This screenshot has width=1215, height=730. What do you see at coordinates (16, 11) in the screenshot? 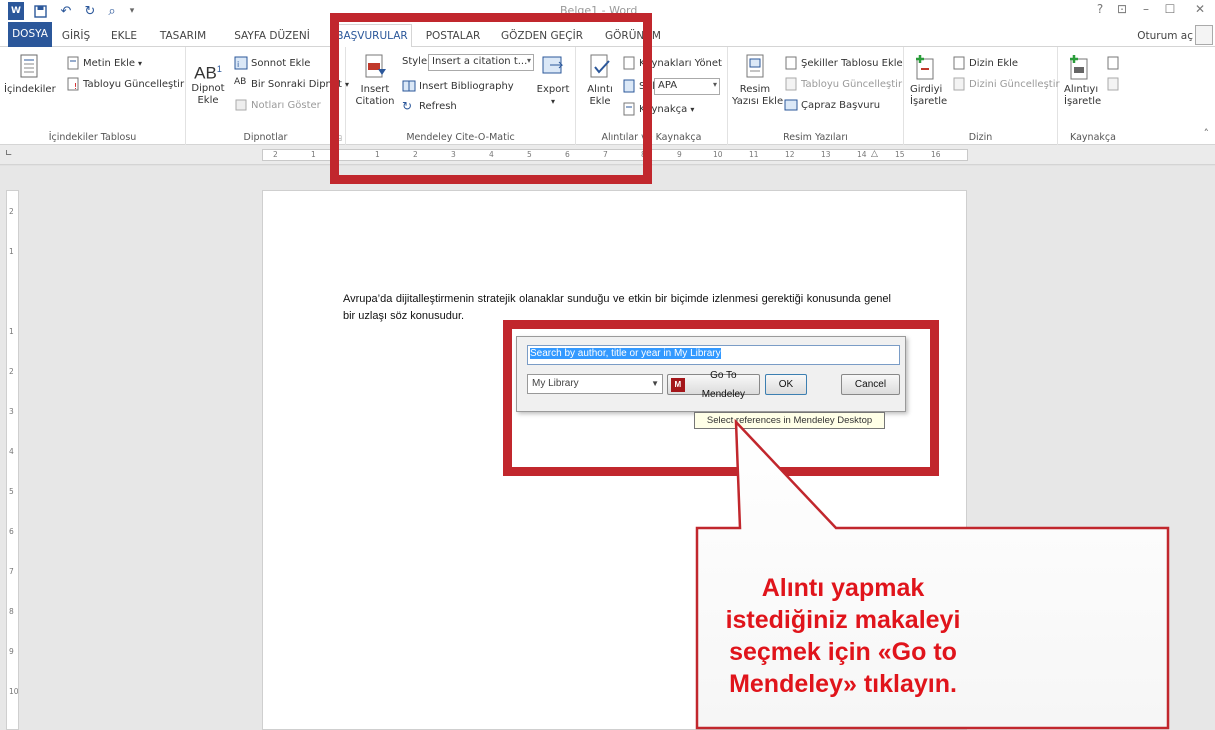
I see `word-app-icon: W` at bounding box center [16, 11].